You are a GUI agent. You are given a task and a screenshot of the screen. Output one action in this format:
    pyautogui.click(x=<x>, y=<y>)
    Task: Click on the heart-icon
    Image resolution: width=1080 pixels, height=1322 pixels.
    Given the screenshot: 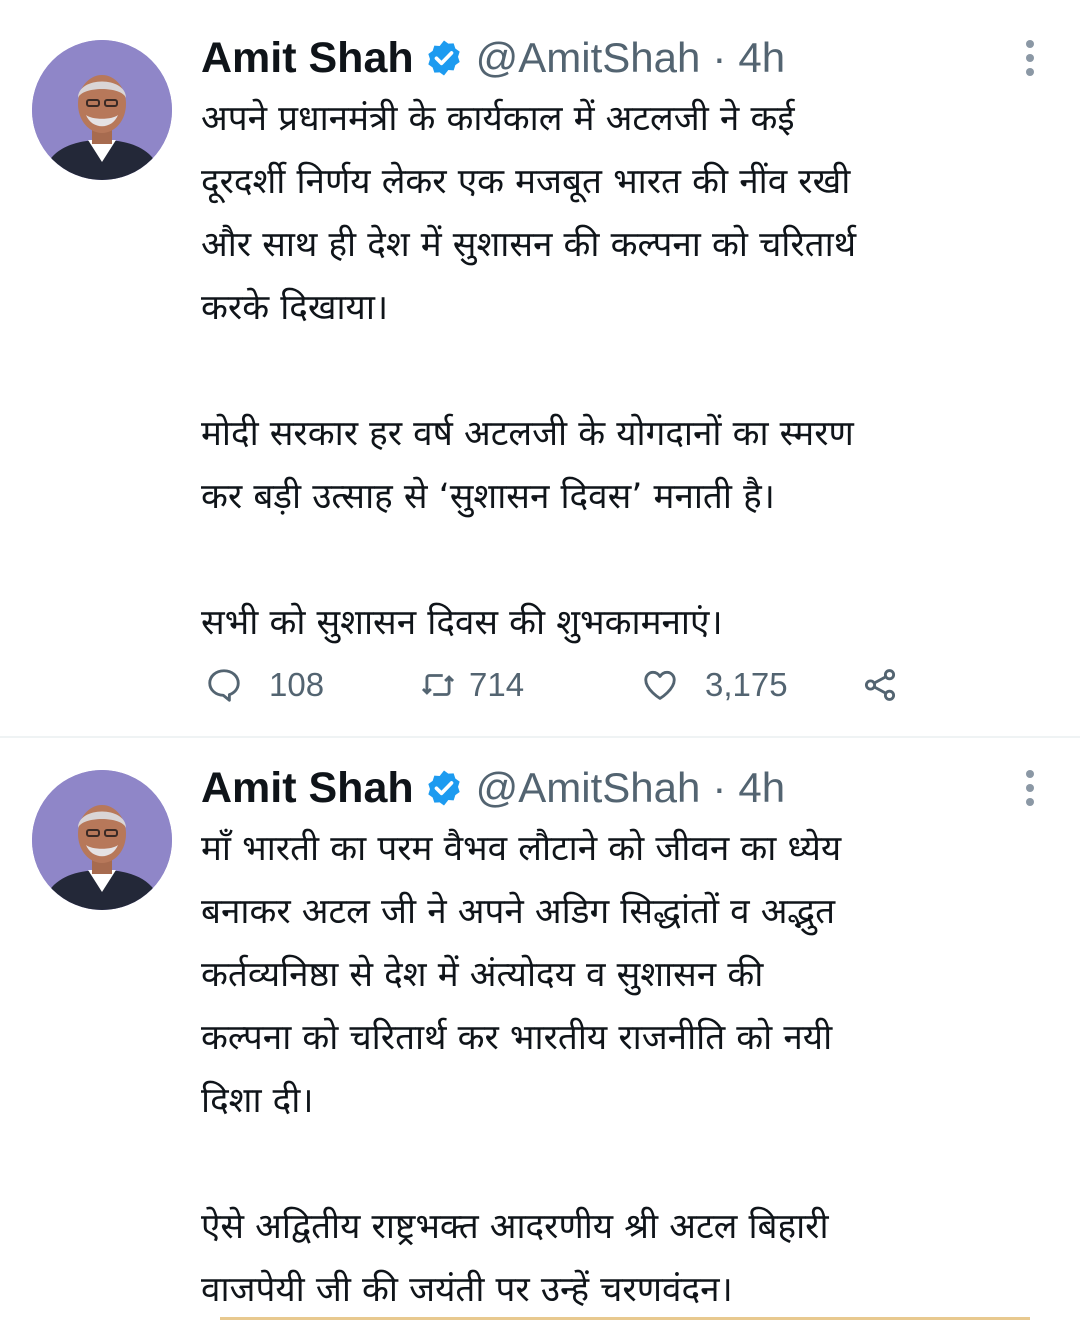 What is the action you would take?
    pyautogui.click(x=660, y=685)
    